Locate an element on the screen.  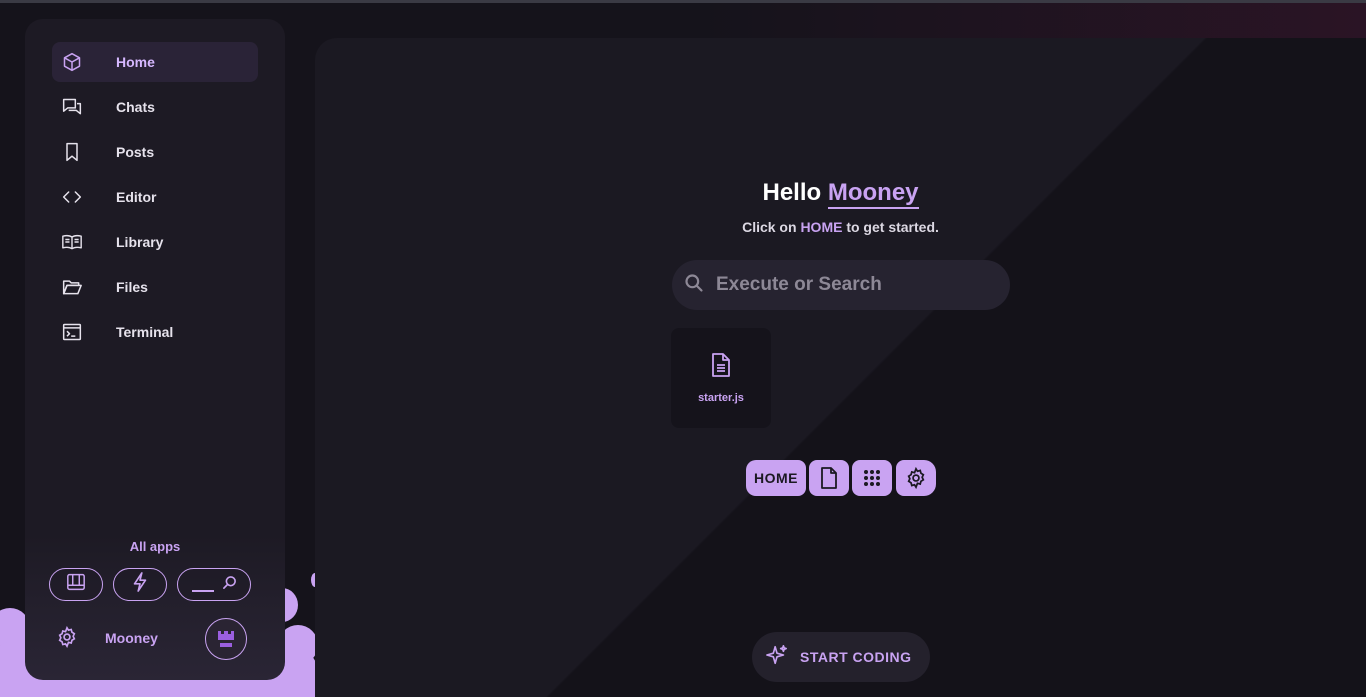
sidebar-item-terminal: Terminal is located at coordinates (155, 332).